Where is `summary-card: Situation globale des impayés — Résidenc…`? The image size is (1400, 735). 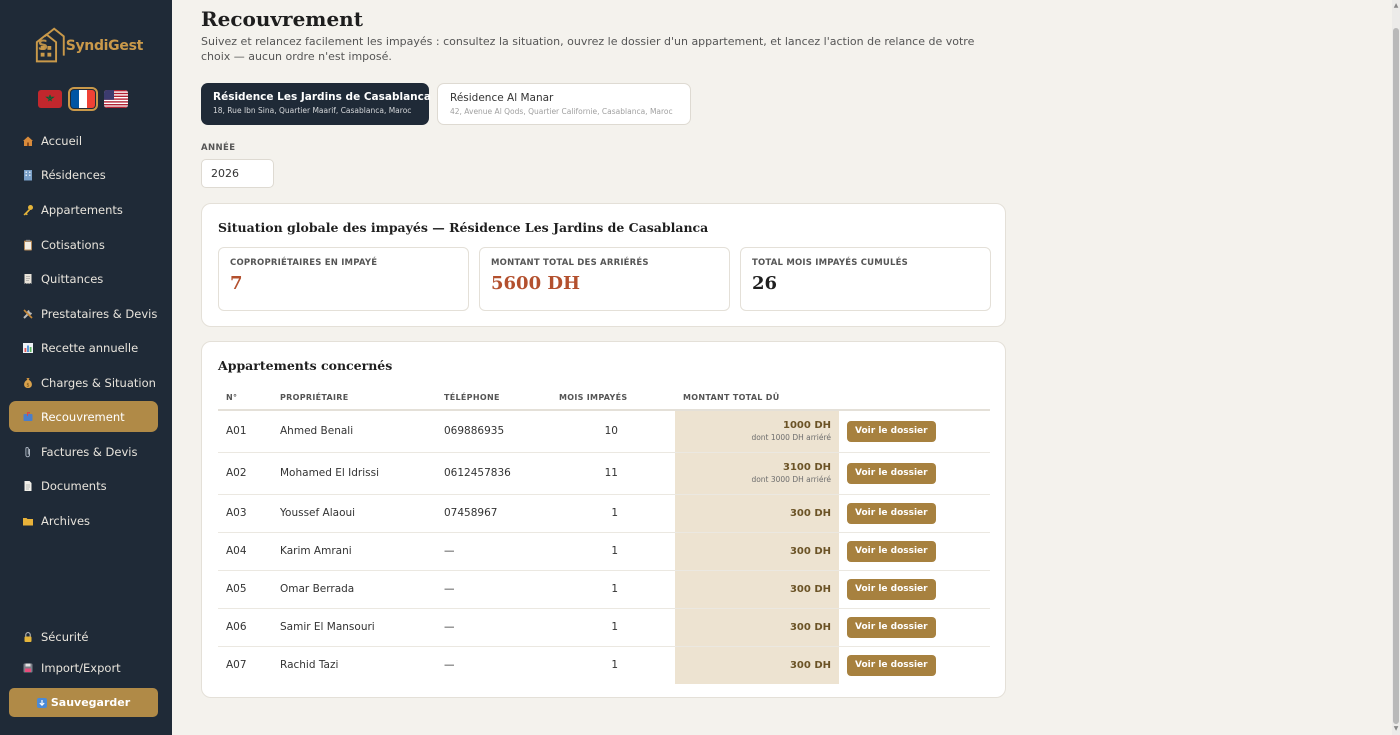
summary-card: Situation globale des impayés — Résidenc… is located at coordinates (603, 265).